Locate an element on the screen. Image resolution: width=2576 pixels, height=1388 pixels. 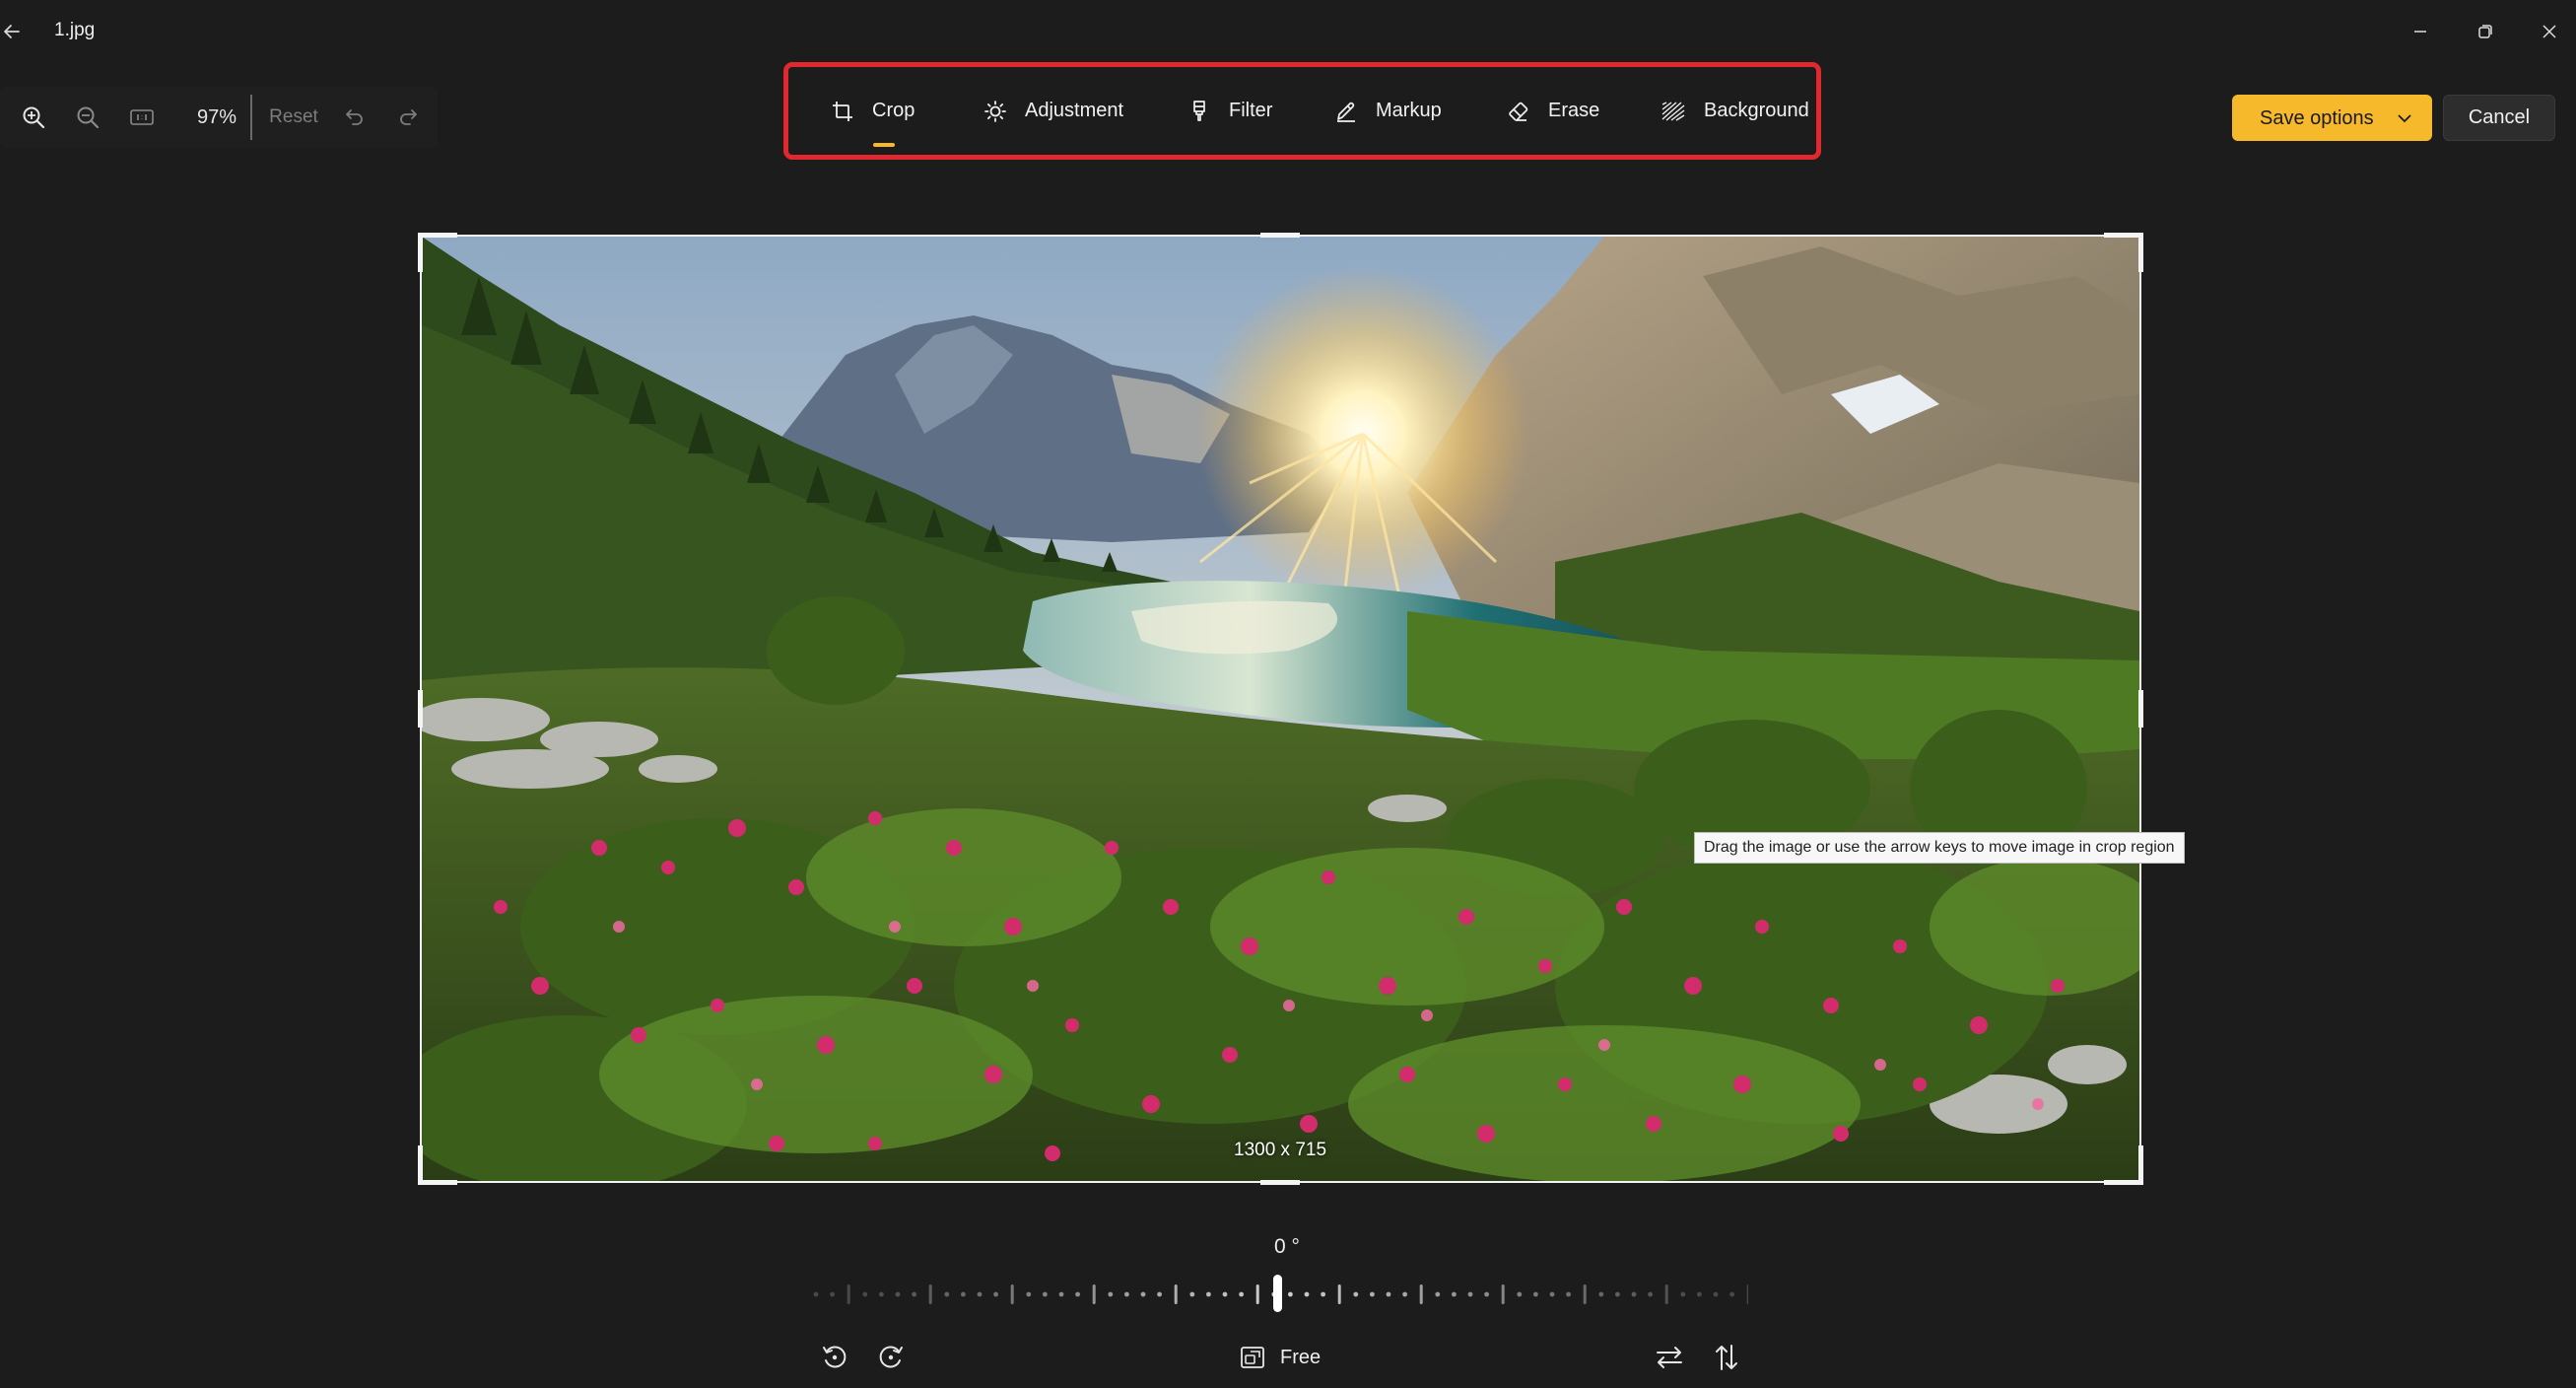
tab-filter-label: Filter is located at coordinates (1251, 111).